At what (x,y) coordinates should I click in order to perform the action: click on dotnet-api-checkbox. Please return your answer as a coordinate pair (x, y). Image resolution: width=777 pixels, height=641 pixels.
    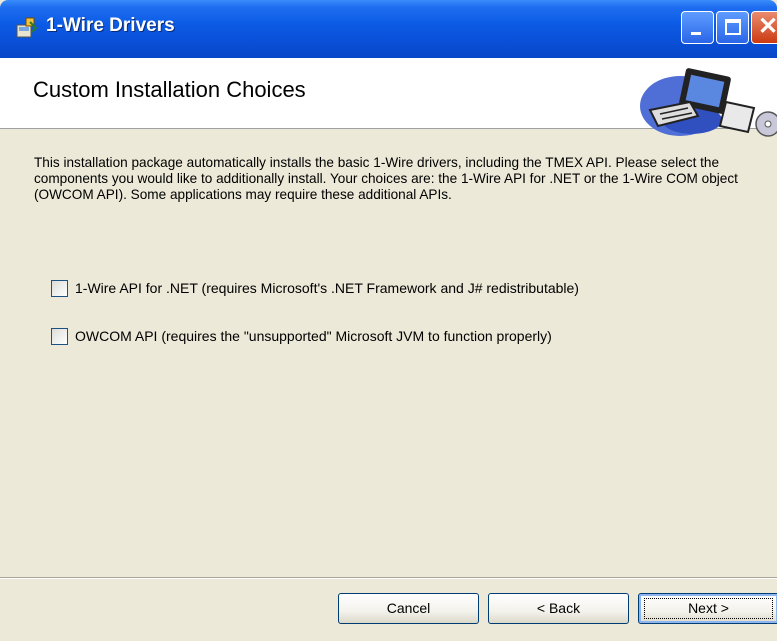
    Looking at the image, I should click on (59, 288).